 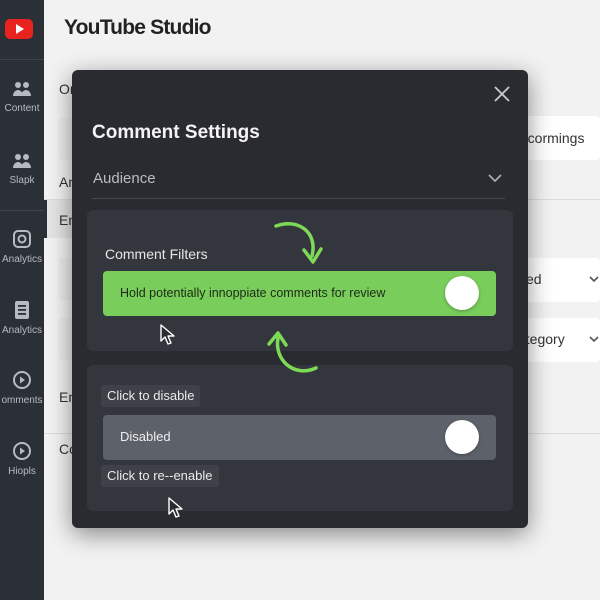 What do you see at coordinates (160, 476) in the screenshot?
I see `tooltip-enable: Click to re--enable` at bounding box center [160, 476].